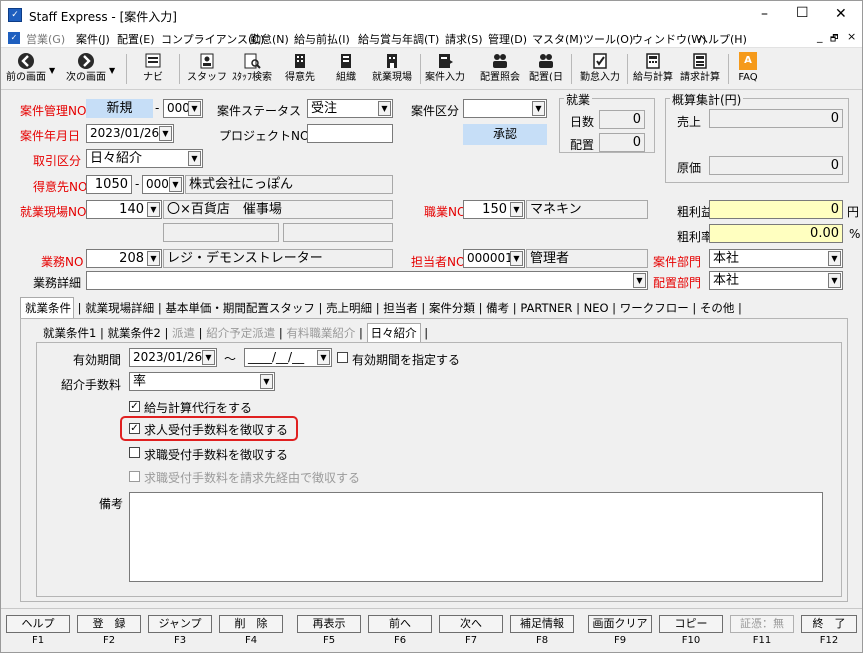 This screenshot has width=863, height=653. What do you see at coordinates (505, 134) in the screenshot?
I see `approve-button: 承認` at bounding box center [505, 134].